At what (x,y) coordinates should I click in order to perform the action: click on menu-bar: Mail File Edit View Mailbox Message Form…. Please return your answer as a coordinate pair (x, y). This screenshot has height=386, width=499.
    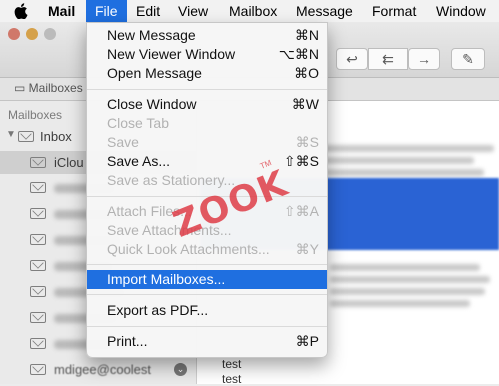
    Looking at the image, I should click on (249, 11).